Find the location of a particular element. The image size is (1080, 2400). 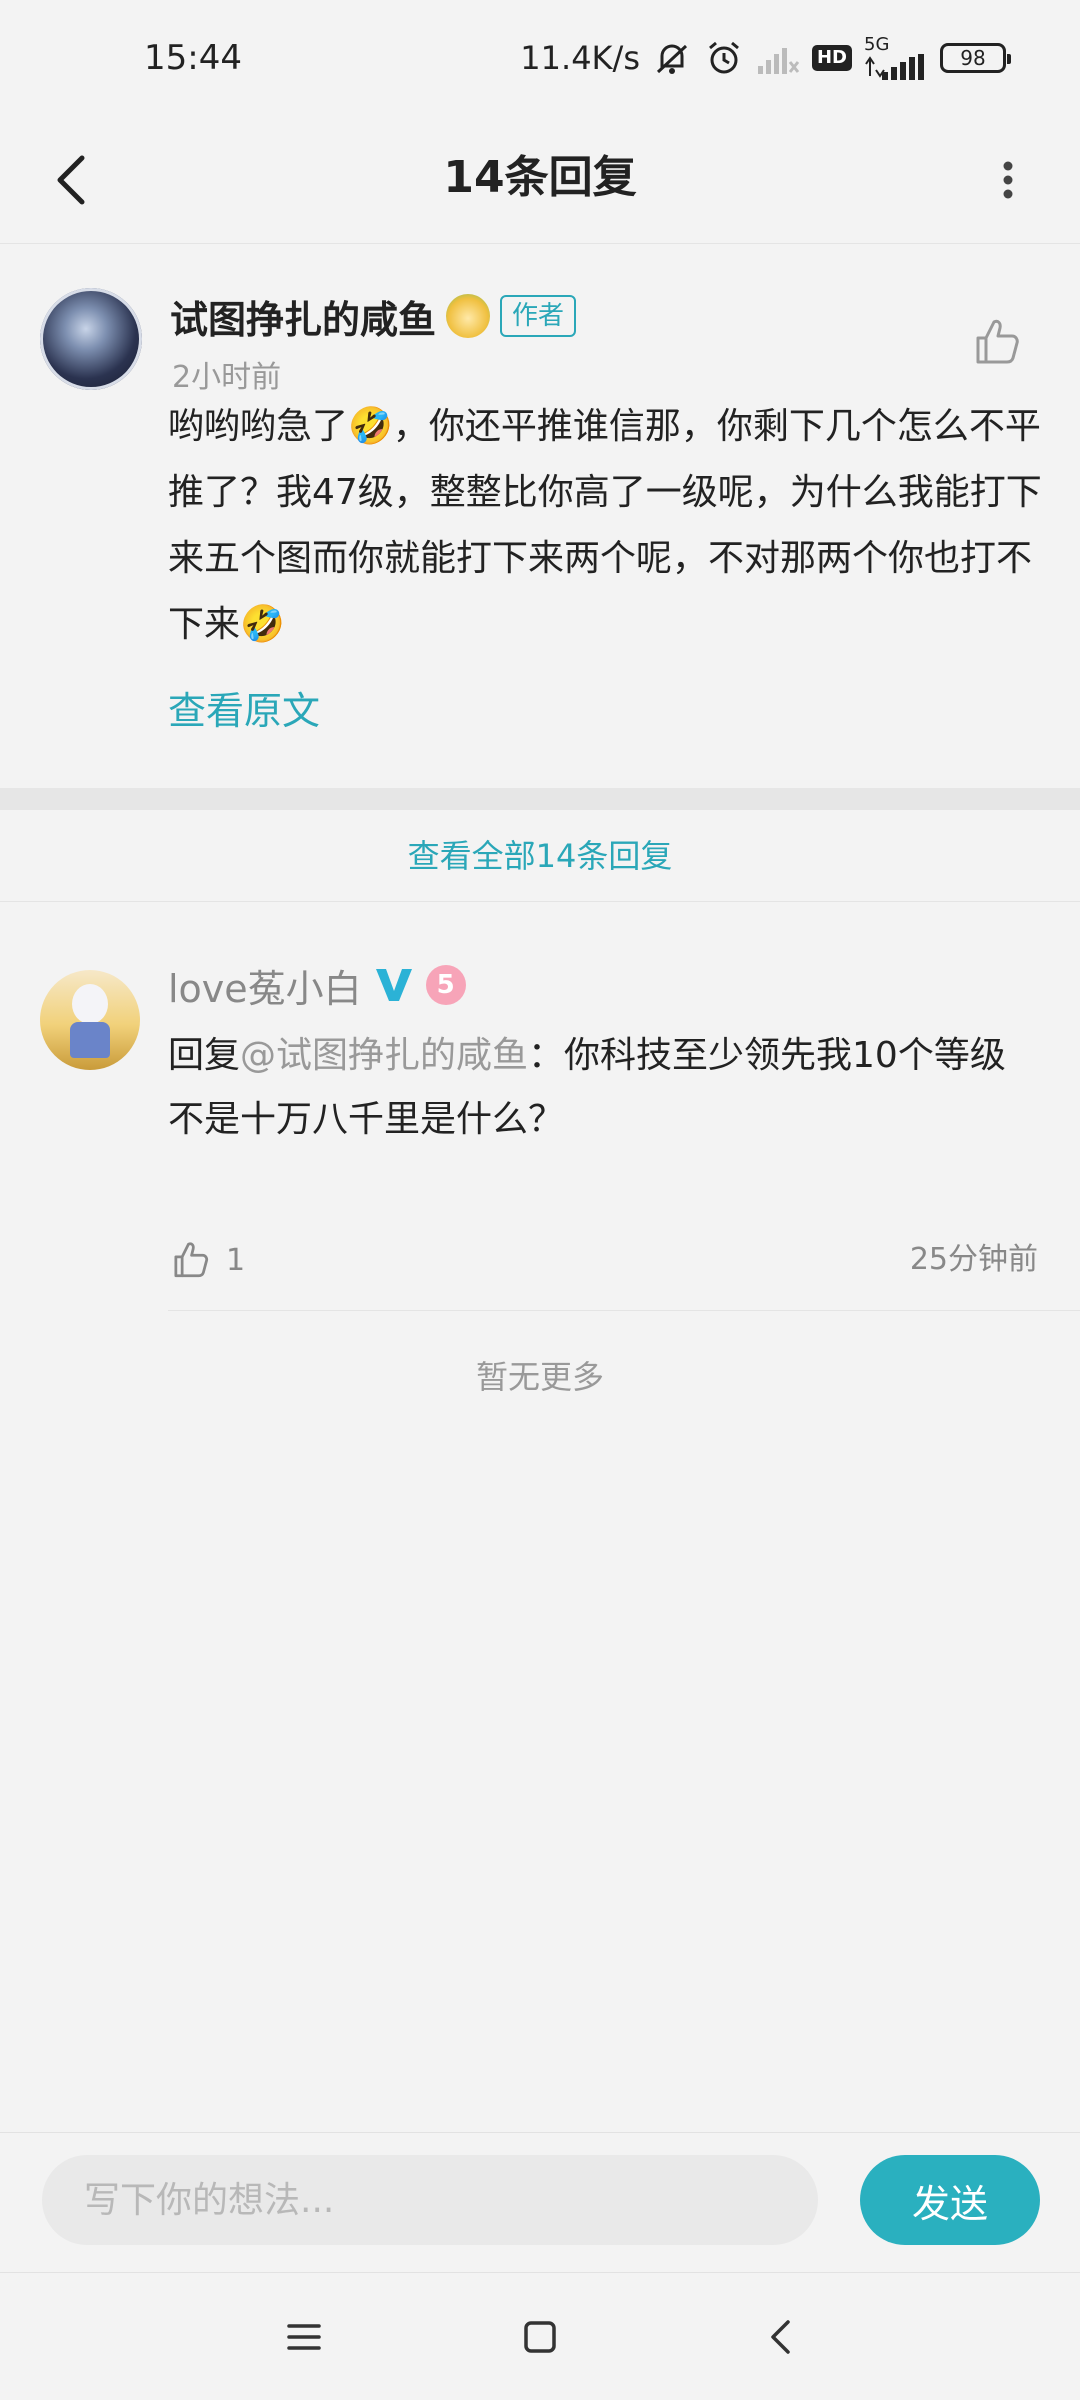

mute-bell-icon is located at coordinates (672, 58).